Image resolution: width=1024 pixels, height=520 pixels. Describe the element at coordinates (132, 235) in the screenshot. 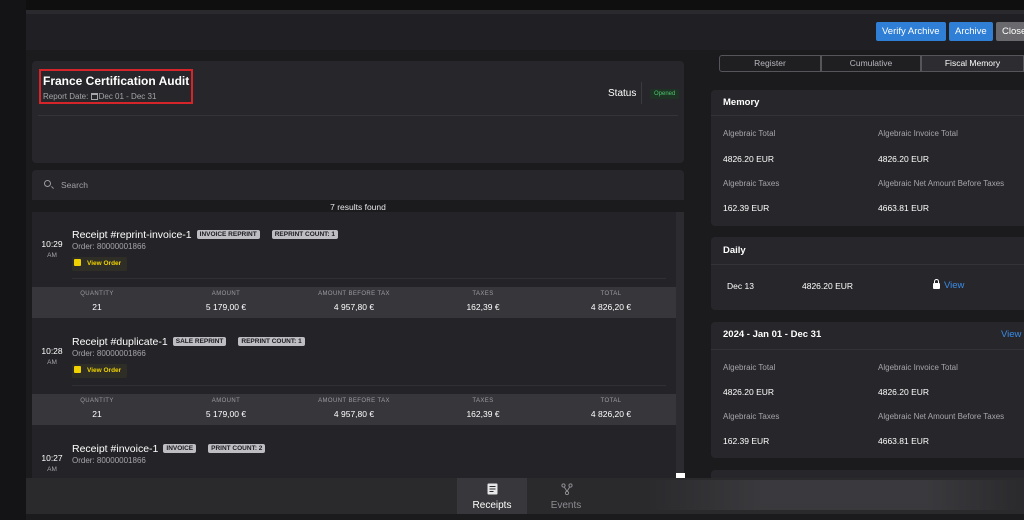

I see `receipt-title-text: Receipt #reprint-invoice-1` at that location.